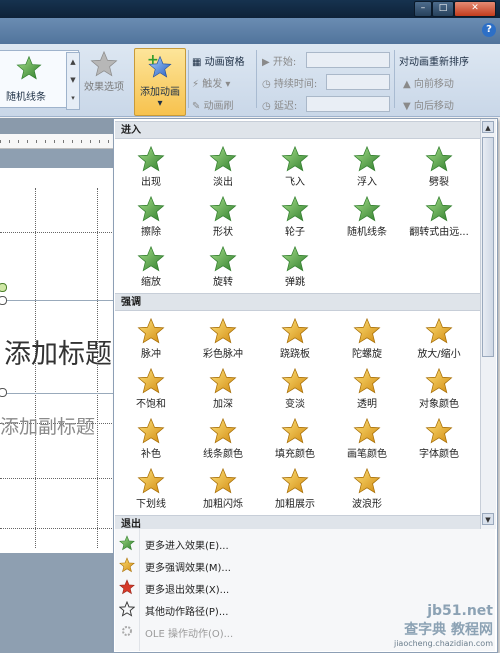 The image size is (500, 653). Describe the element at coordinates (213, 104) in the screenshot. I see `animation-painter-button: ✎ 动画刷` at that location.